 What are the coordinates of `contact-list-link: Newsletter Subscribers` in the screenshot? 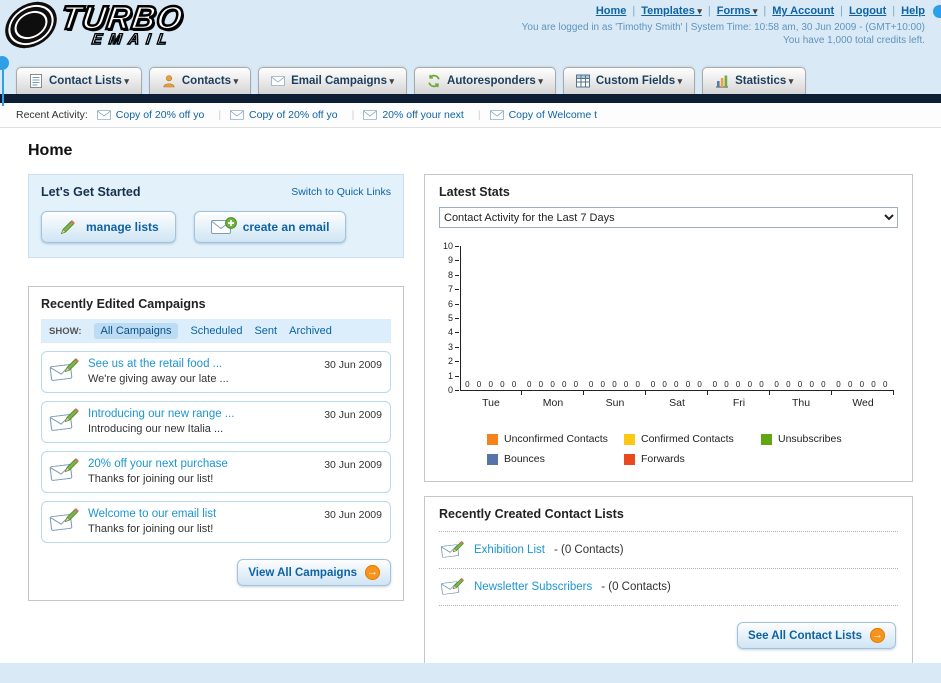 It's located at (533, 587).